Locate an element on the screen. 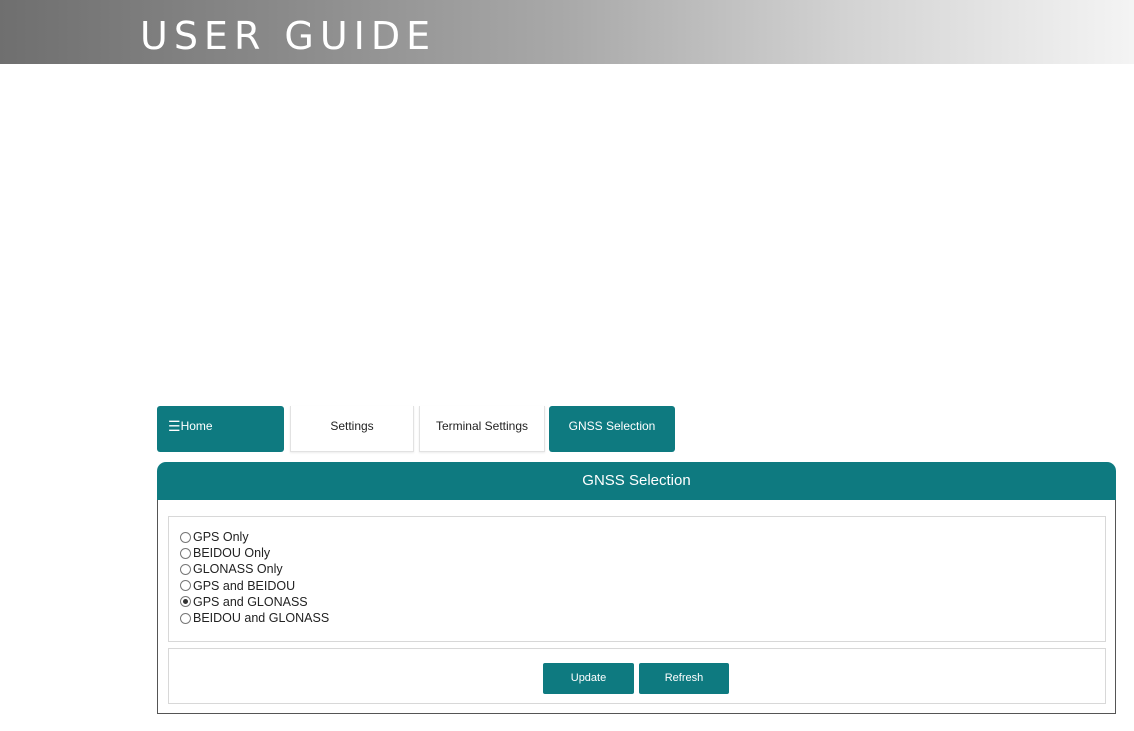 This screenshot has height=731, width=1134. gnss-option-gps-and-glonass: GPS and GLONASS is located at coordinates (642, 602).